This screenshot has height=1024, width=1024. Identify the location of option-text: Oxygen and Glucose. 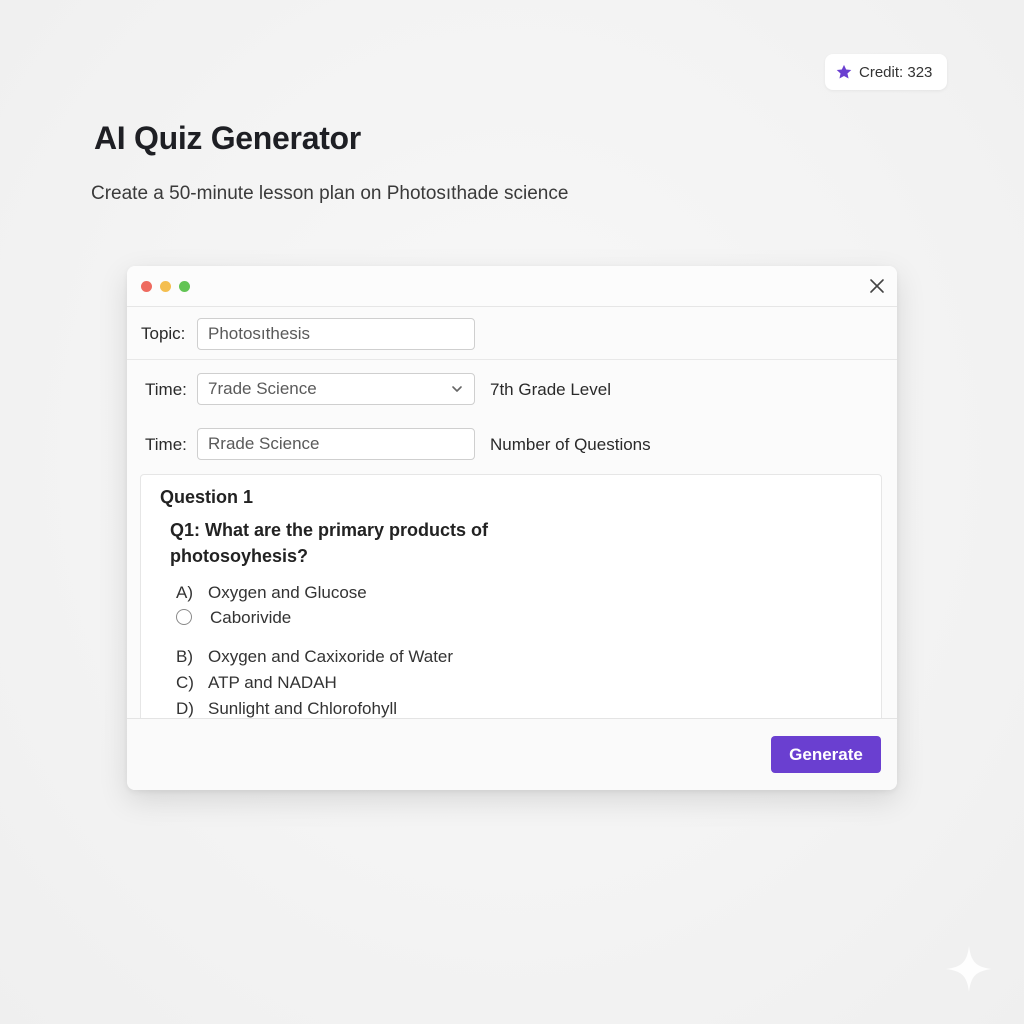
(287, 592).